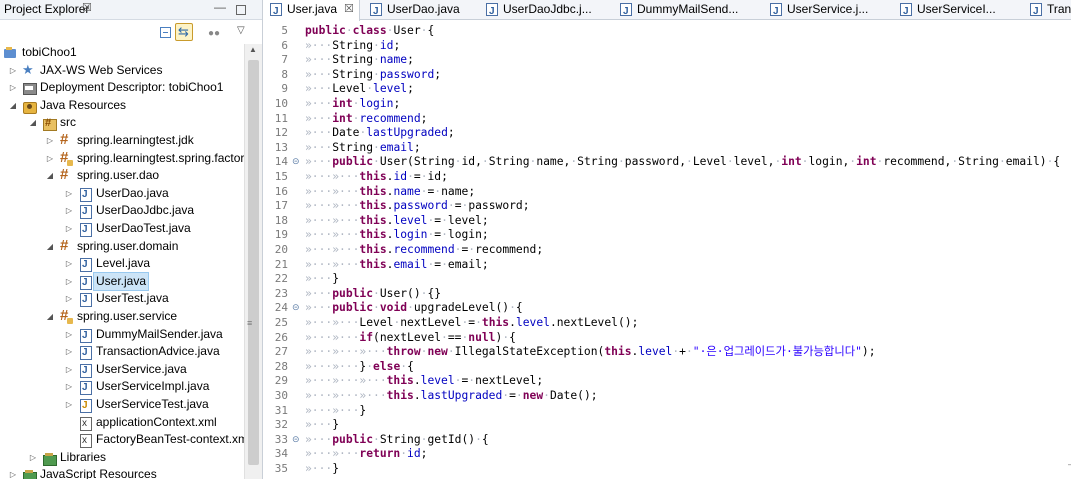 This screenshot has height=479, width=1071. I want to click on code-line: »···»···}·else·{, so click(359, 367).